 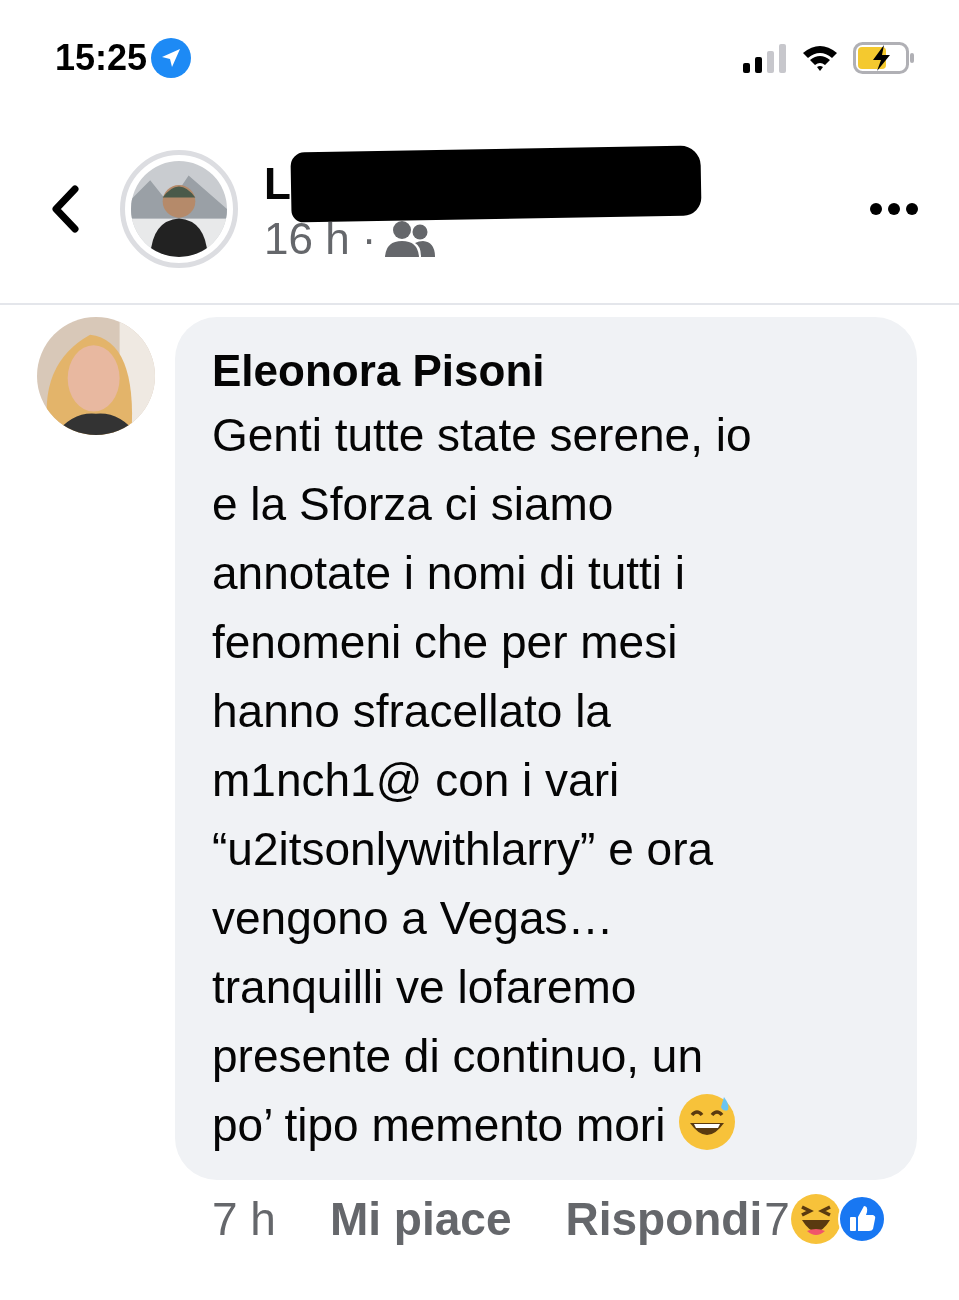 I want to click on commenter-name: Eleonora Pisoni, so click(x=549, y=371).